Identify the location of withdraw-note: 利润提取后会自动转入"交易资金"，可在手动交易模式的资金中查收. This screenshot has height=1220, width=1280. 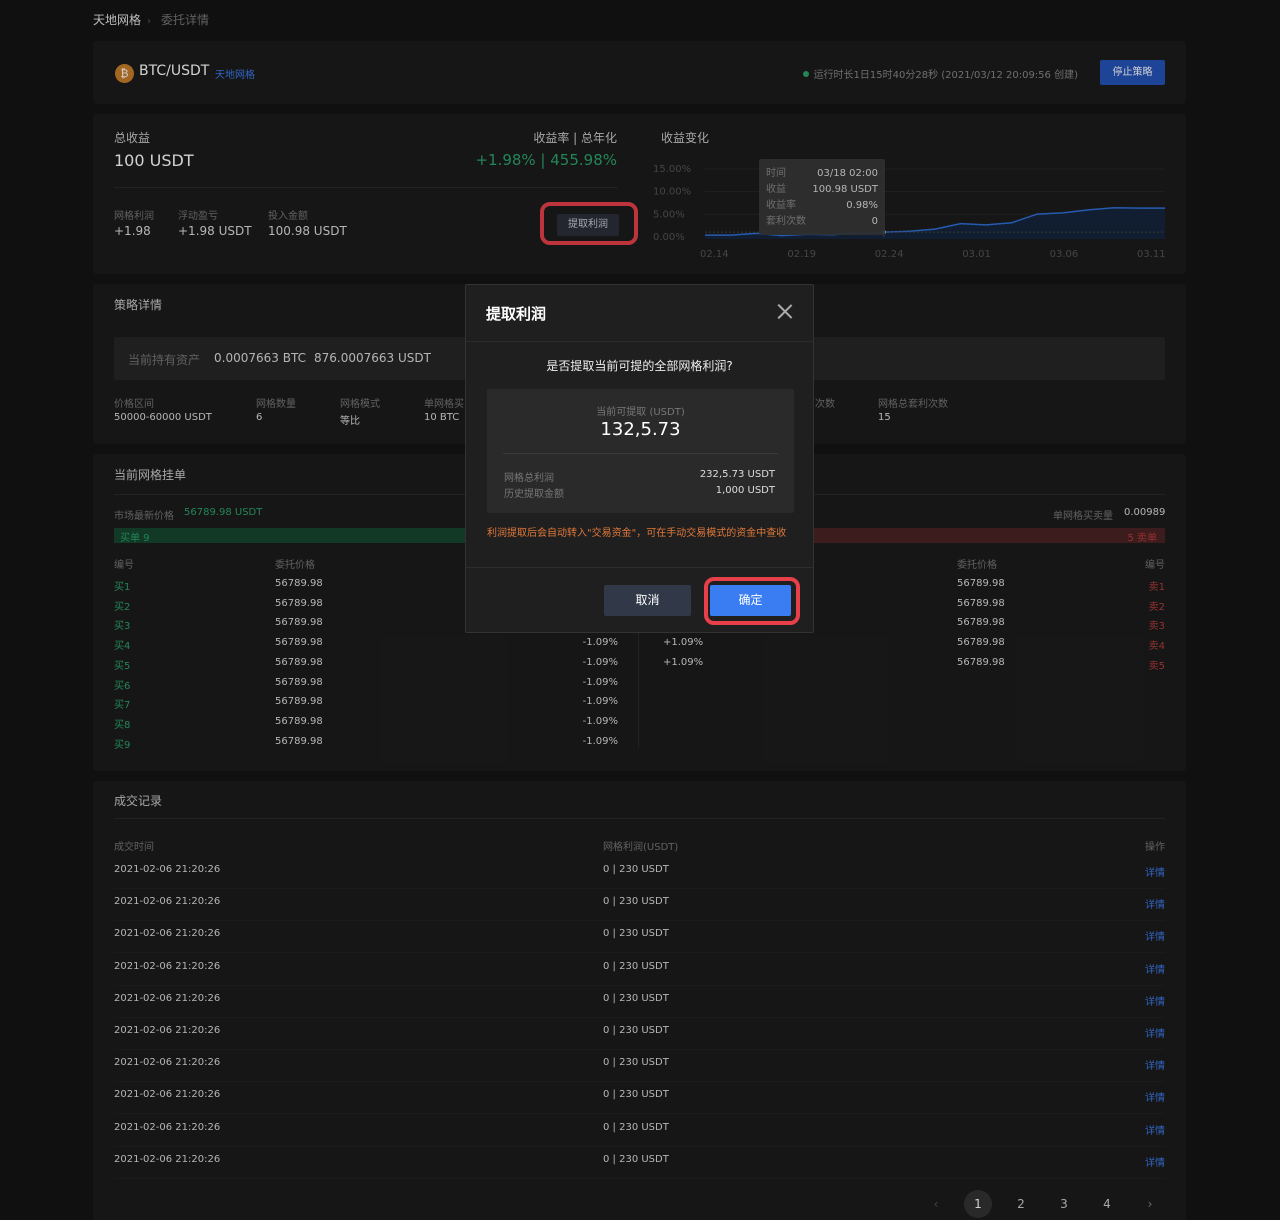
(637, 533).